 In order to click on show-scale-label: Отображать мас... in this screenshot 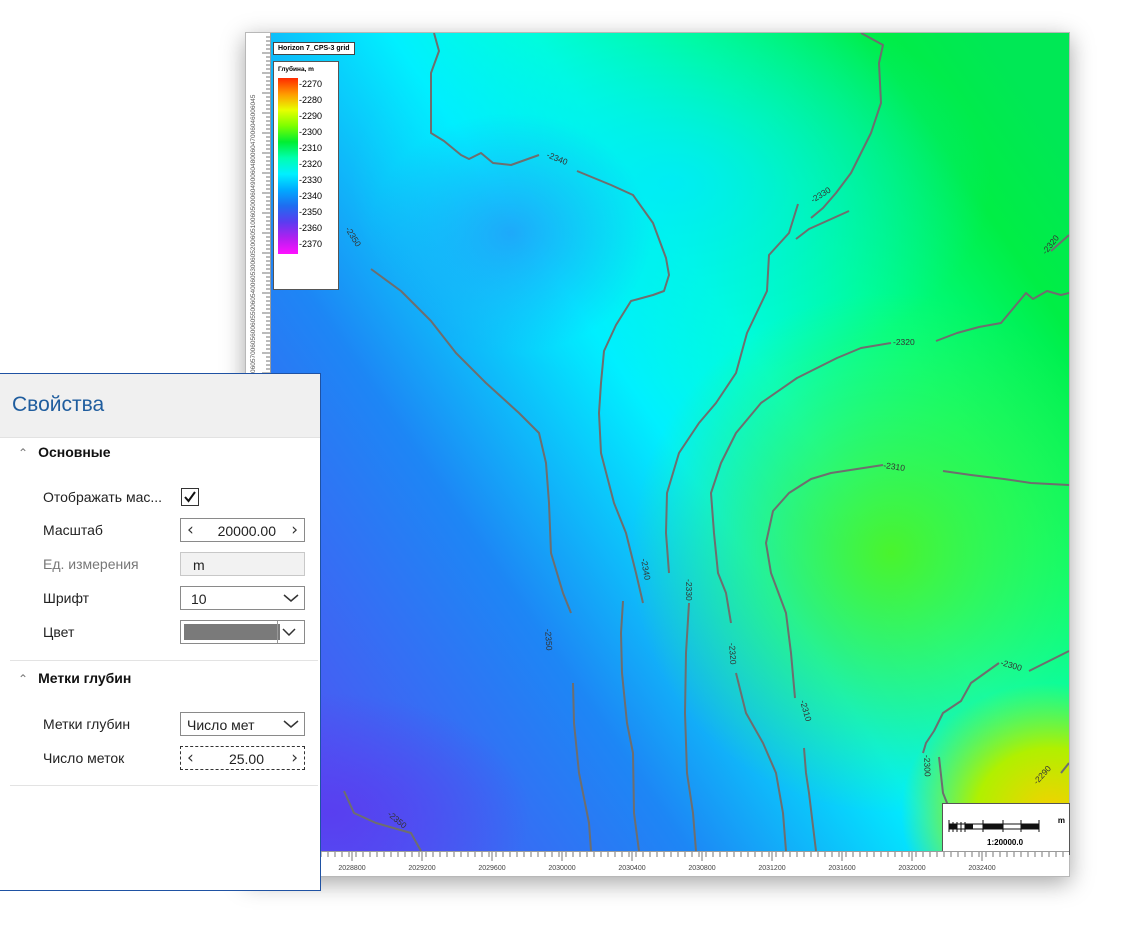, I will do `click(103, 497)`.